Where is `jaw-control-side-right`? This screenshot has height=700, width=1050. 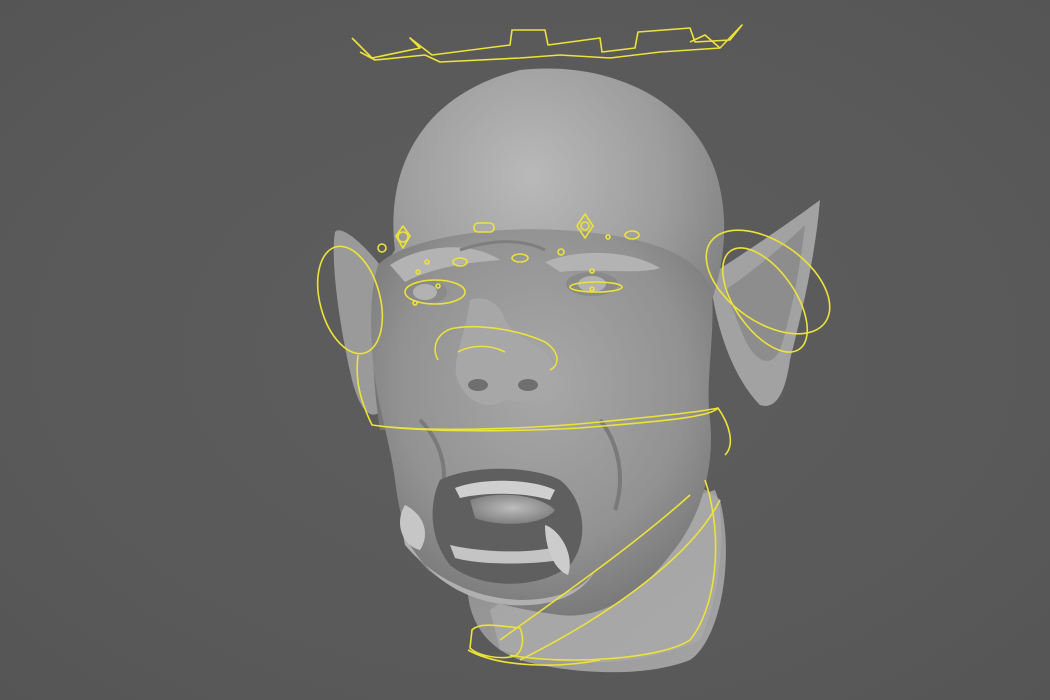 jaw-control-side-right is located at coordinates (724, 431).